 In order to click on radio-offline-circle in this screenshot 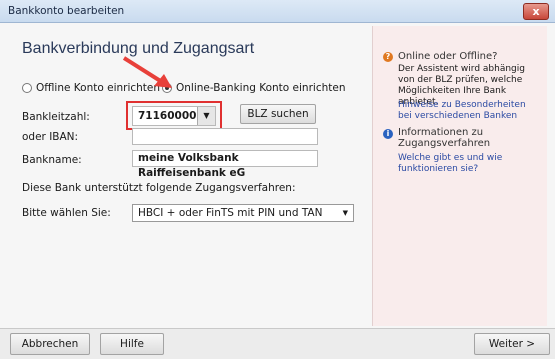, I will do `click(27, 88)`.